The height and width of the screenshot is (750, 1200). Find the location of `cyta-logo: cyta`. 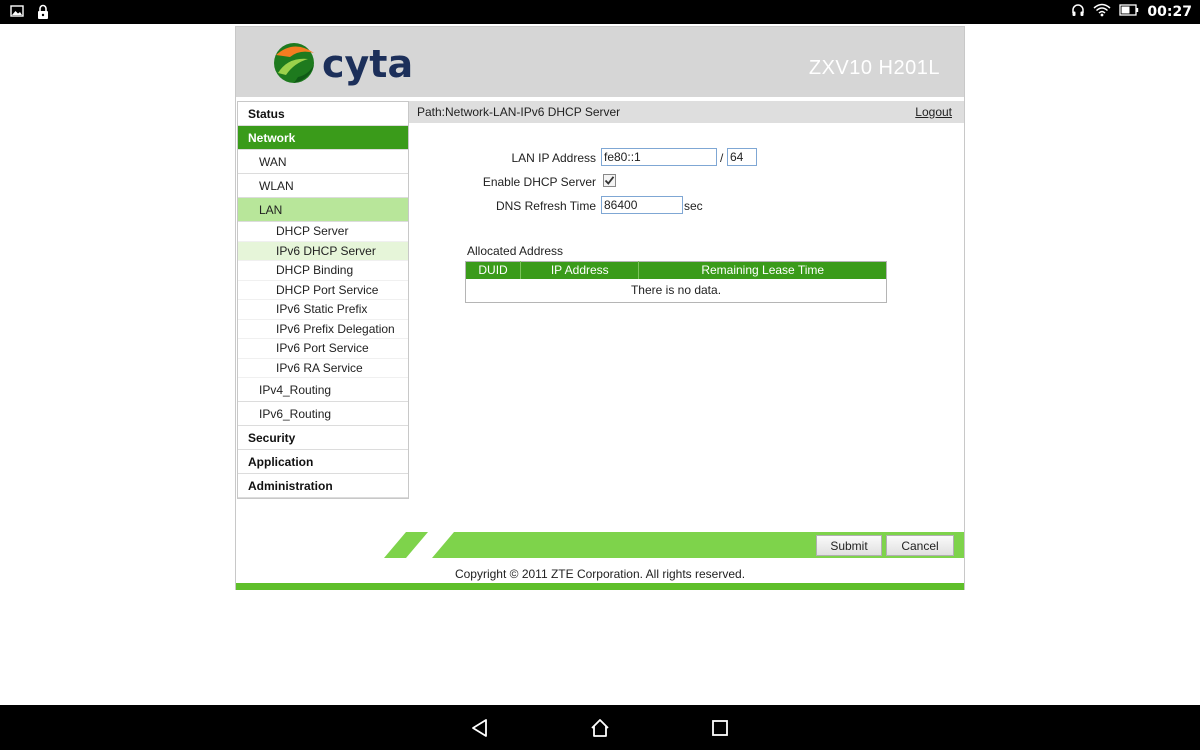

cyta-logo: cyta is located at coordinates (343, 64).